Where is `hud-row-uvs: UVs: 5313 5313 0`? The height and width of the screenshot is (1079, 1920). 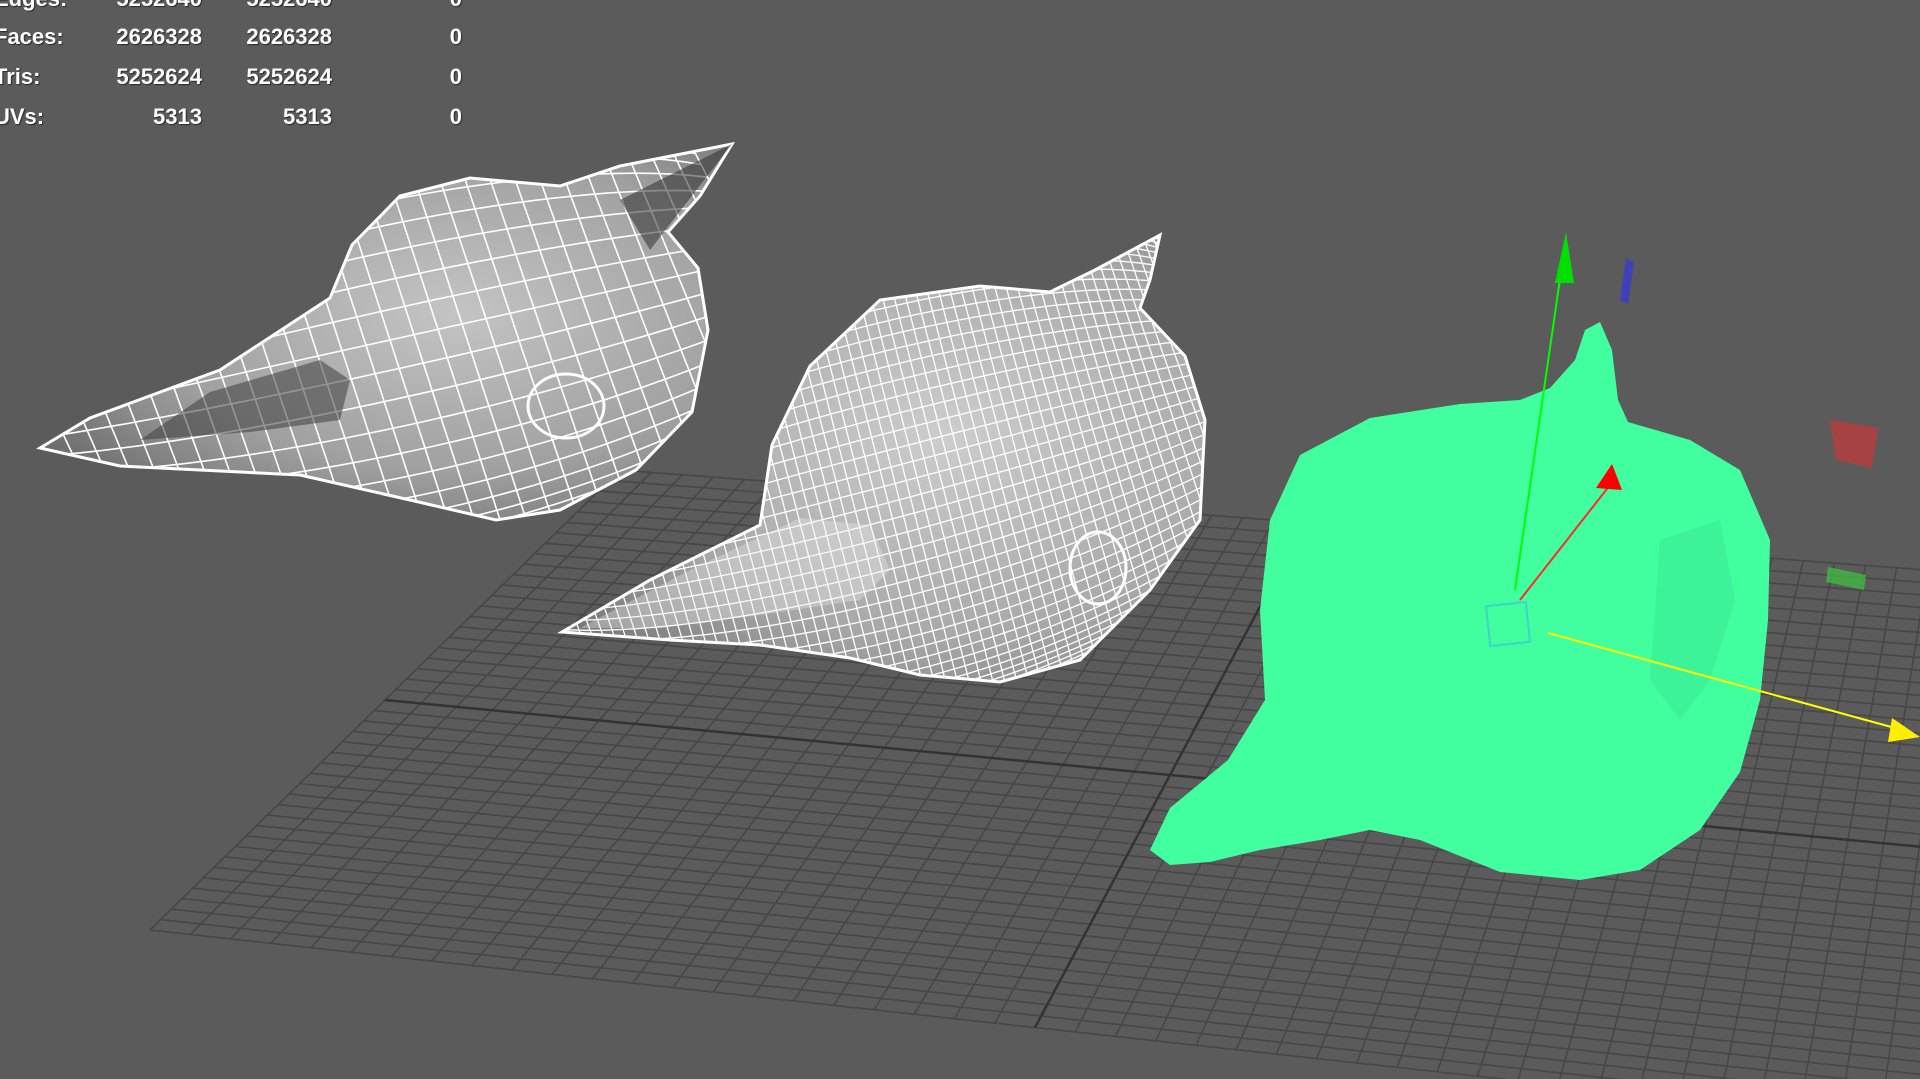
hud-row-uvs: UVs: 5313 5313 0 is located at coordinates (235, 119).